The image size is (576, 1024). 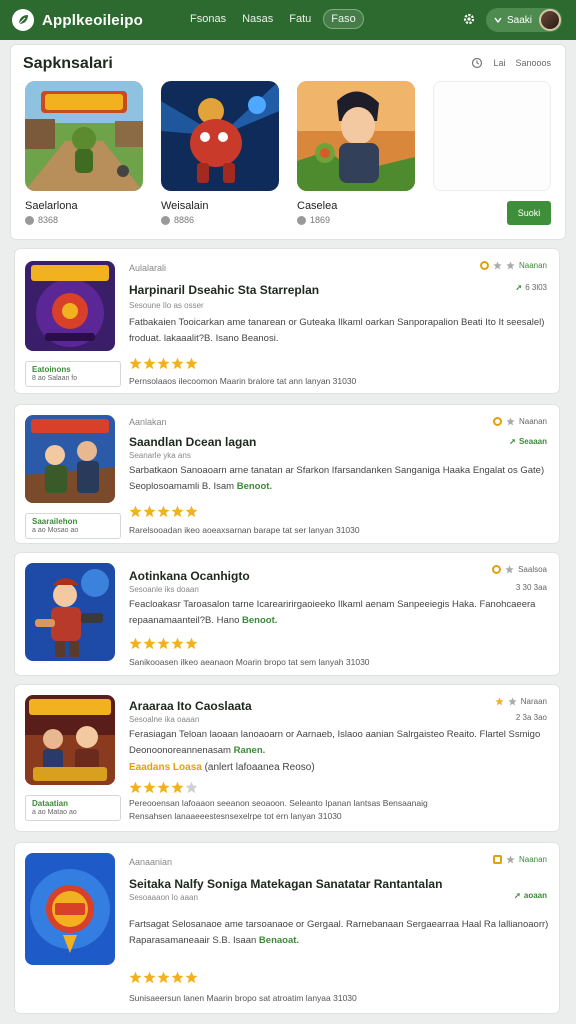 I want to click on nav-item-3: Fatu, so click(x=300, y=19).